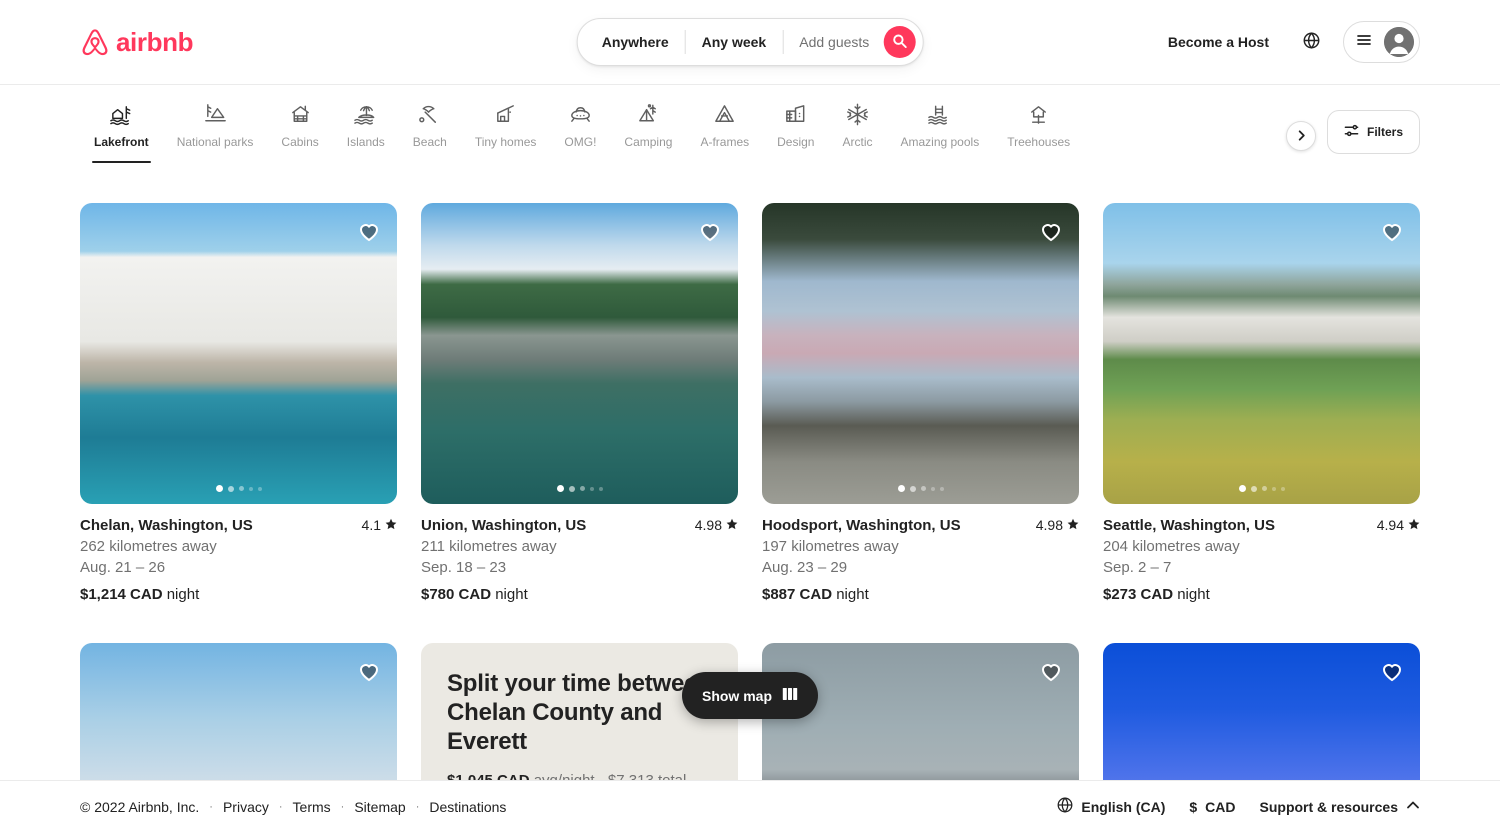 Image resolution: width=1500 pixels, height=832 pixels. I want to click on footer-link-destinations: Destinations, so click(467, 807).